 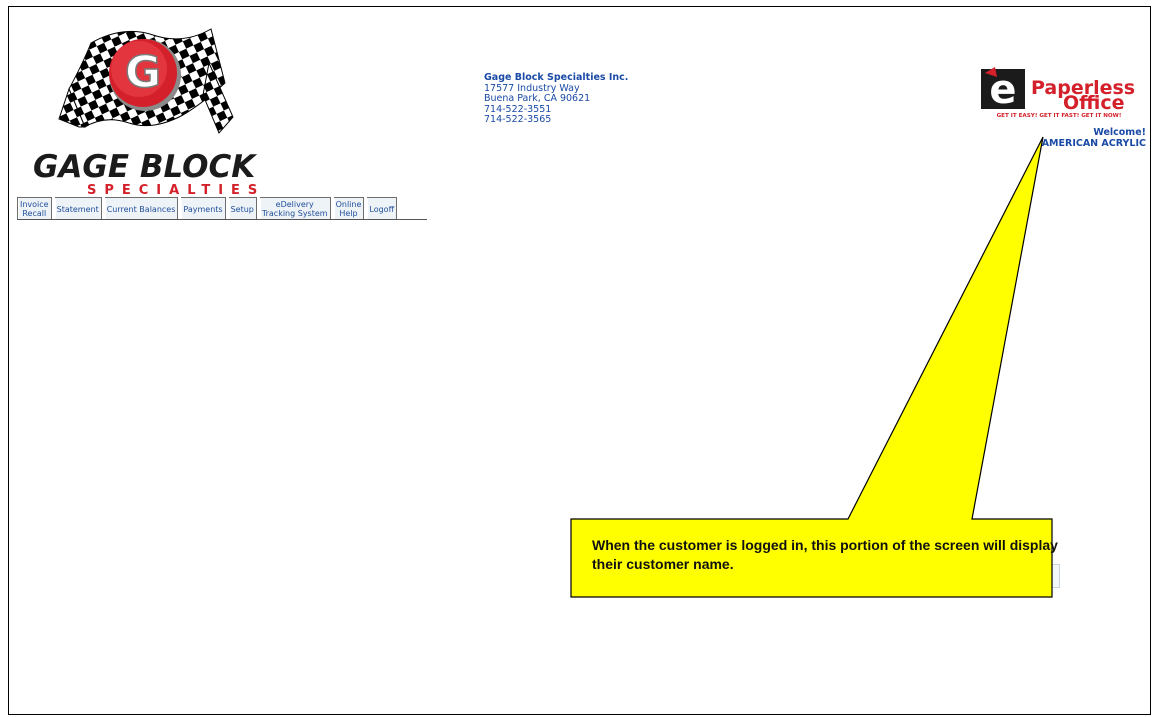 What do you see at coordinates (518, 119) in the screenshot?
I see `company-phone2: 714-522-3565` at bounding box center [518, 119].